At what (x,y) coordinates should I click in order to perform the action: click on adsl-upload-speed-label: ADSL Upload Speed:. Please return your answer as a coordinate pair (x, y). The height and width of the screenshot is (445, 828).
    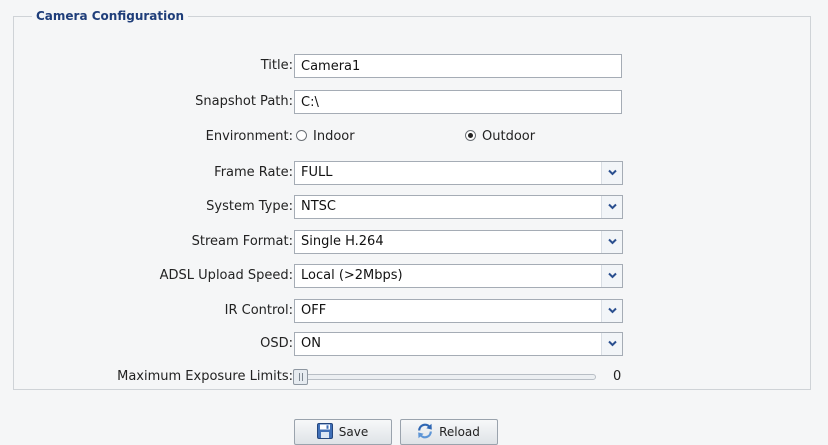
    Looking at the image, I should click on (226, 275).